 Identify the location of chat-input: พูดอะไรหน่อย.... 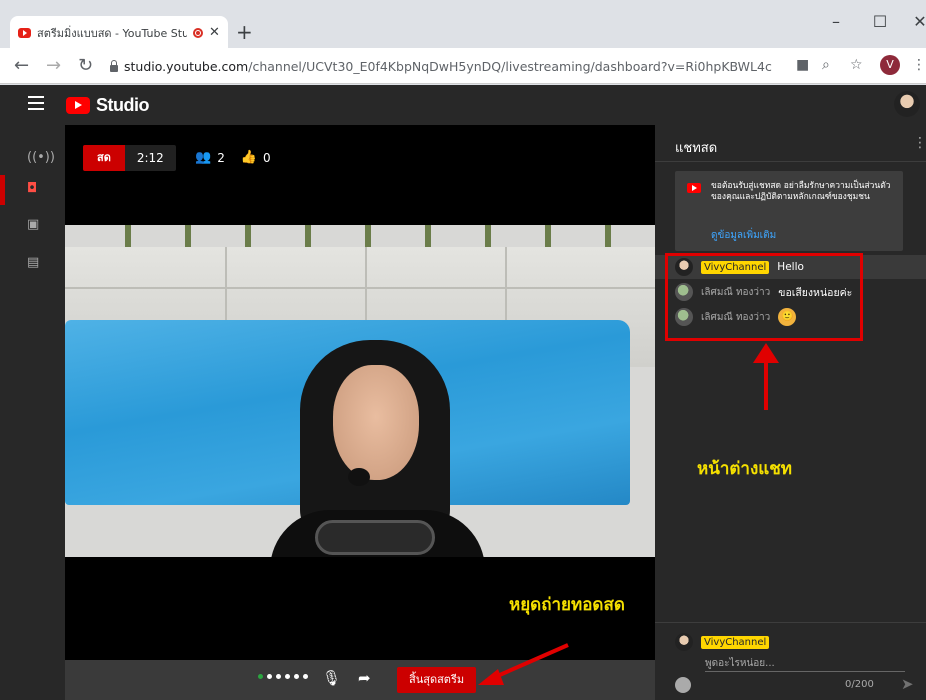
(740, 663).